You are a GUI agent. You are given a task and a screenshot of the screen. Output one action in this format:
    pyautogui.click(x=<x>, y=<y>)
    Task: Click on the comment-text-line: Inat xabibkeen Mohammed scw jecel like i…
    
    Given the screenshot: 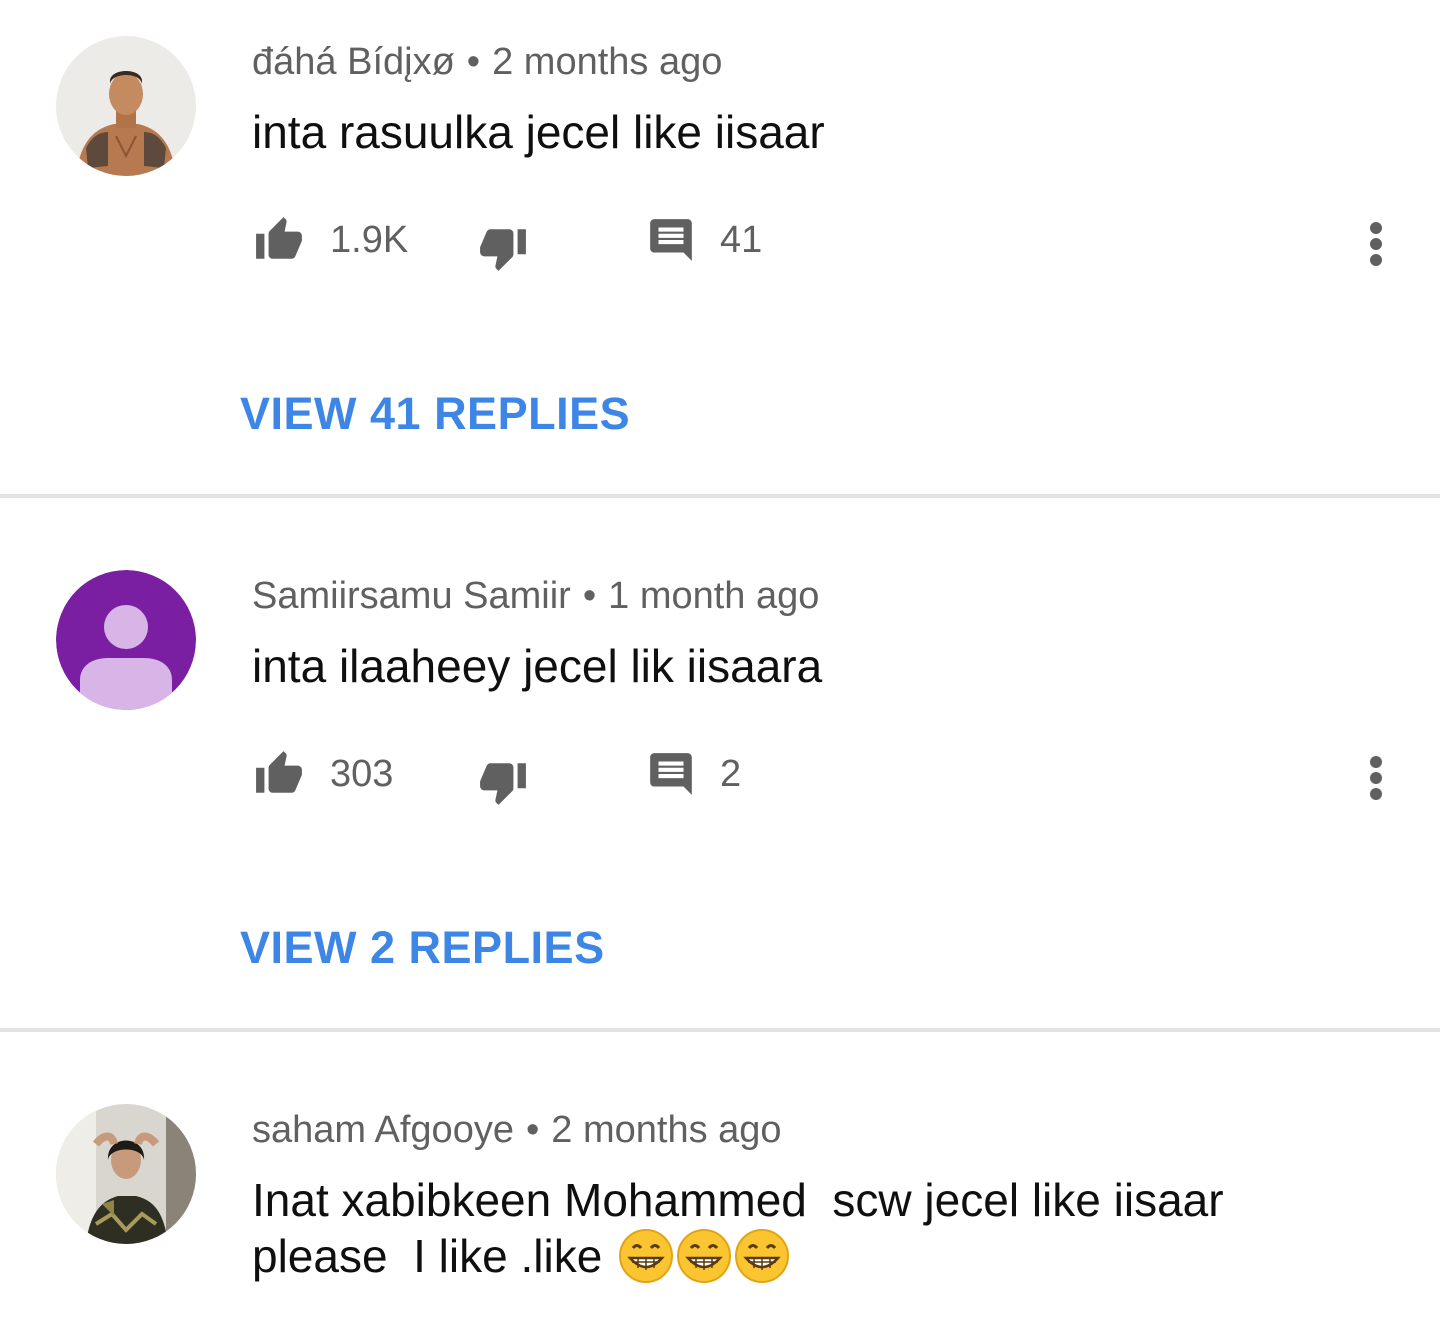 What is the action you would take?
    pyautogui.click(x=738, y=1200)
    